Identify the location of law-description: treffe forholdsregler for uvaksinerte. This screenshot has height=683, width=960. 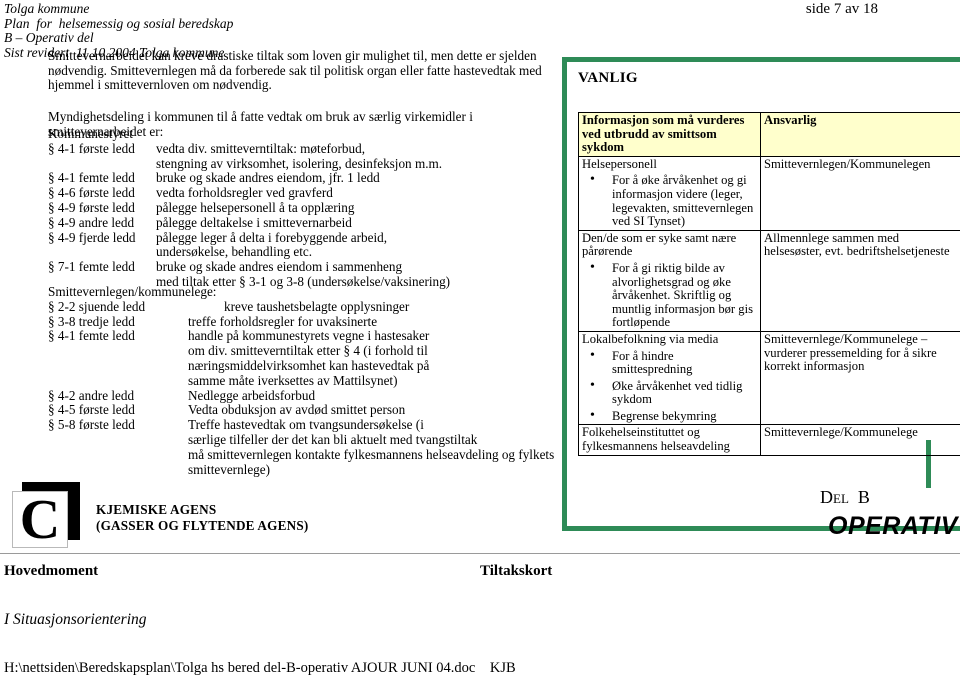
(371, 321).